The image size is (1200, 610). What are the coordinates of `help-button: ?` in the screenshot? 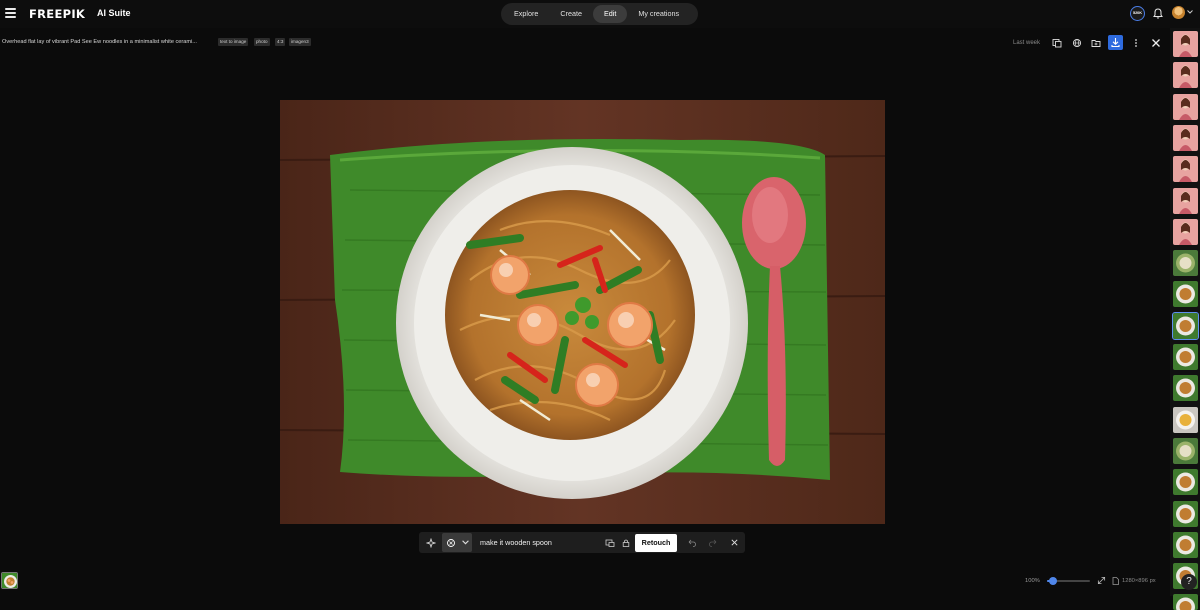 It's located at (1189, 582).